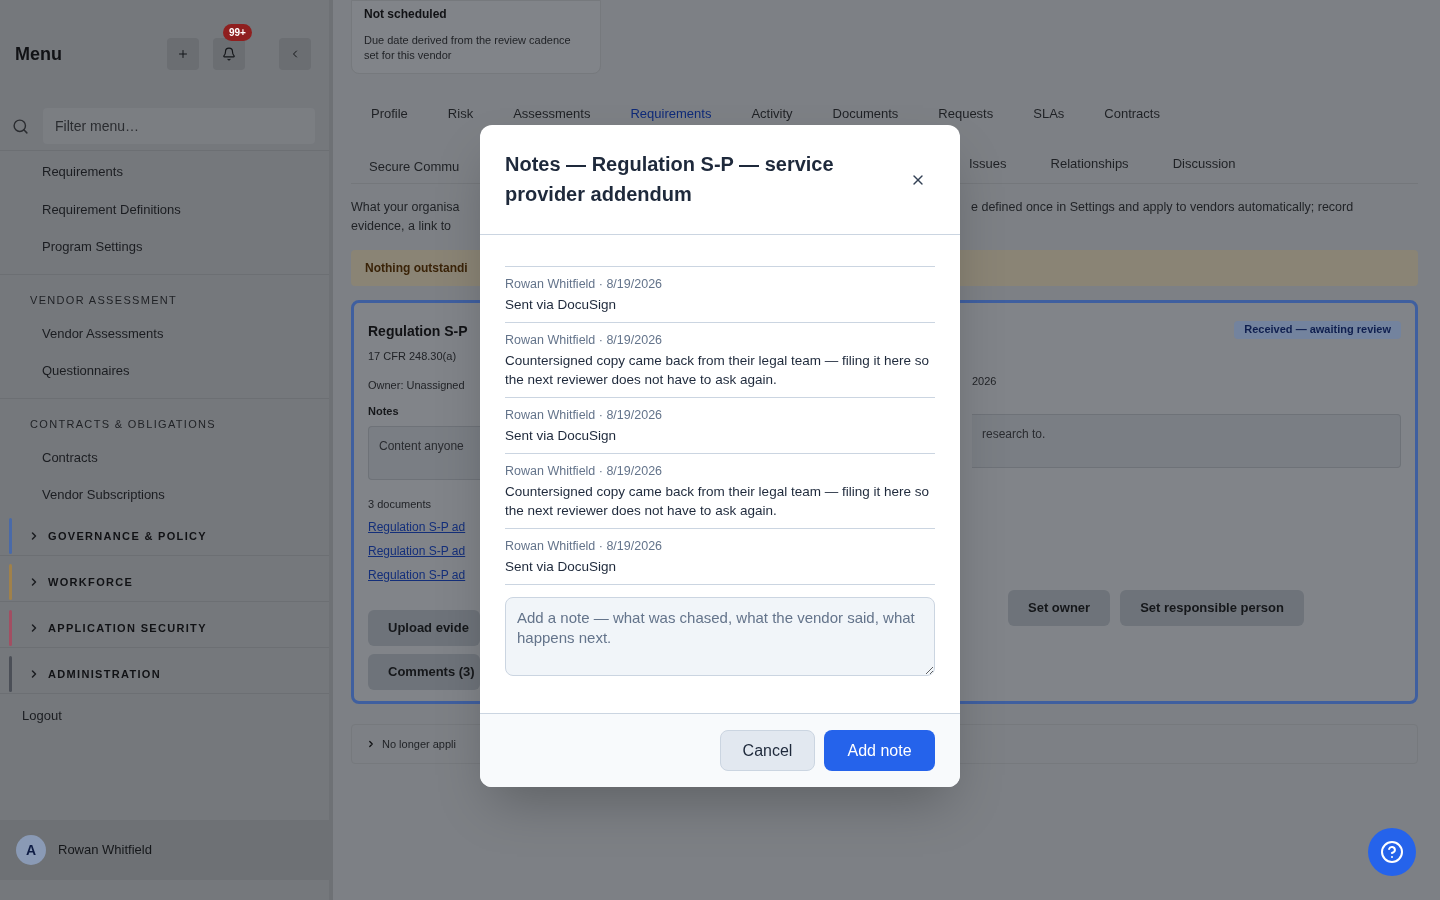 The width and height of the screenshot is (1440, 900). Describe the element at coordinates (720, 636) in the screenshot. I see `note-field: Add a note — what was chased, what the vendor said, what happens next.` at that location.